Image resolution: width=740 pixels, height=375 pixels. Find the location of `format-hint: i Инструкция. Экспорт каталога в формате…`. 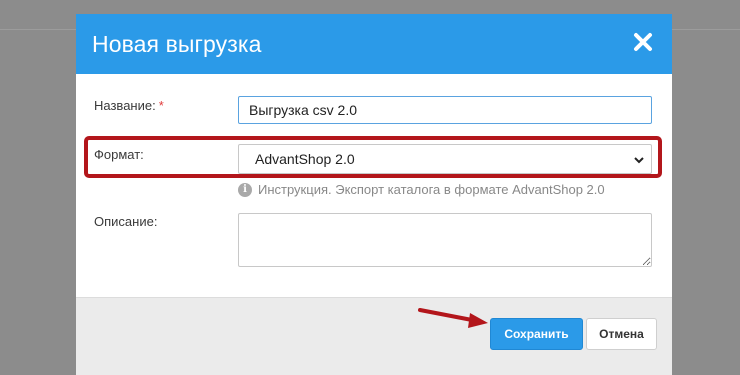

format-hint: i Инструкция. Экспорт каталога в формате… is located at coordinates (421, 189).